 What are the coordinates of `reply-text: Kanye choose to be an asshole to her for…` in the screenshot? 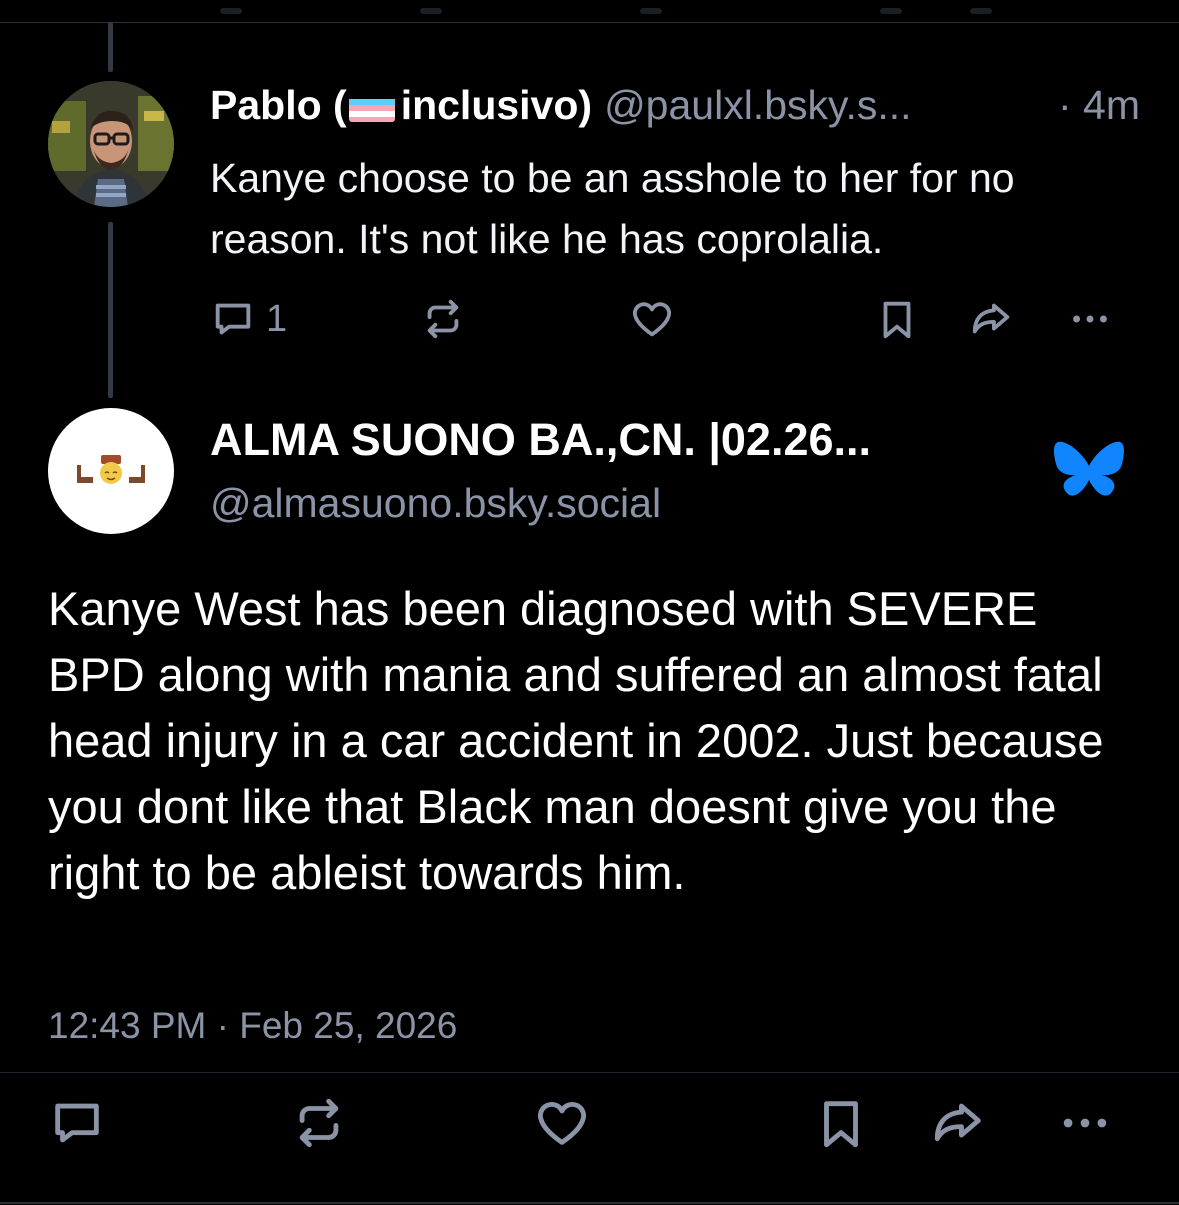 It's located at (612, 208).